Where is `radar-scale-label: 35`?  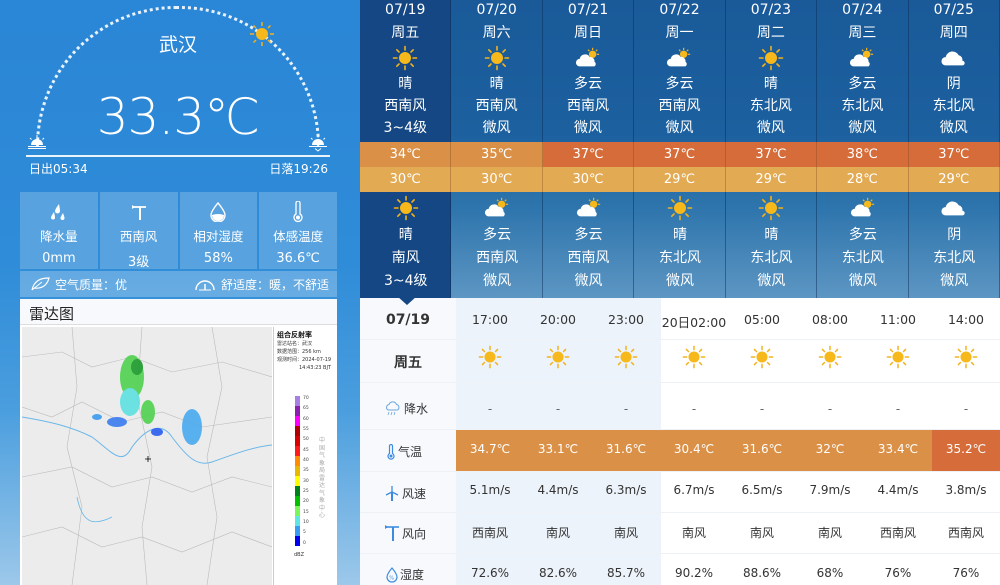
radar-scale-label: 35 is located at coordinates (306, 471).